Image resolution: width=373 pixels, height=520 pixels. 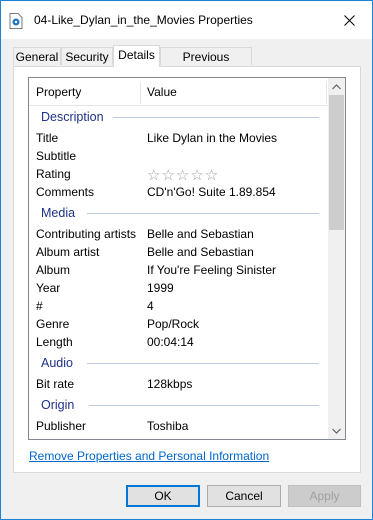 What do you see at coordinates (48, 288) in the screenshot?
I see `property-name: Year` at bounding box center [48, 288].